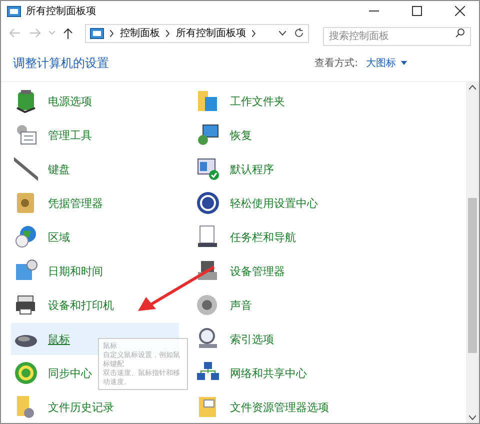 The height and width of the screenshot is (424, 480). I want to click on control-panel-item: 凭据管理器, so click(95, 203).